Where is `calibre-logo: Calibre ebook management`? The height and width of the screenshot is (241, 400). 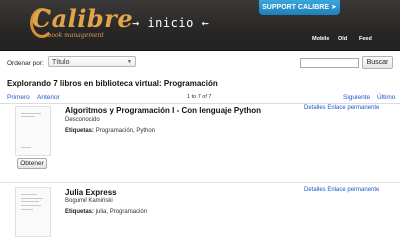
calibre-logo: Calibre ebook management is located at coordinates (81, 23).